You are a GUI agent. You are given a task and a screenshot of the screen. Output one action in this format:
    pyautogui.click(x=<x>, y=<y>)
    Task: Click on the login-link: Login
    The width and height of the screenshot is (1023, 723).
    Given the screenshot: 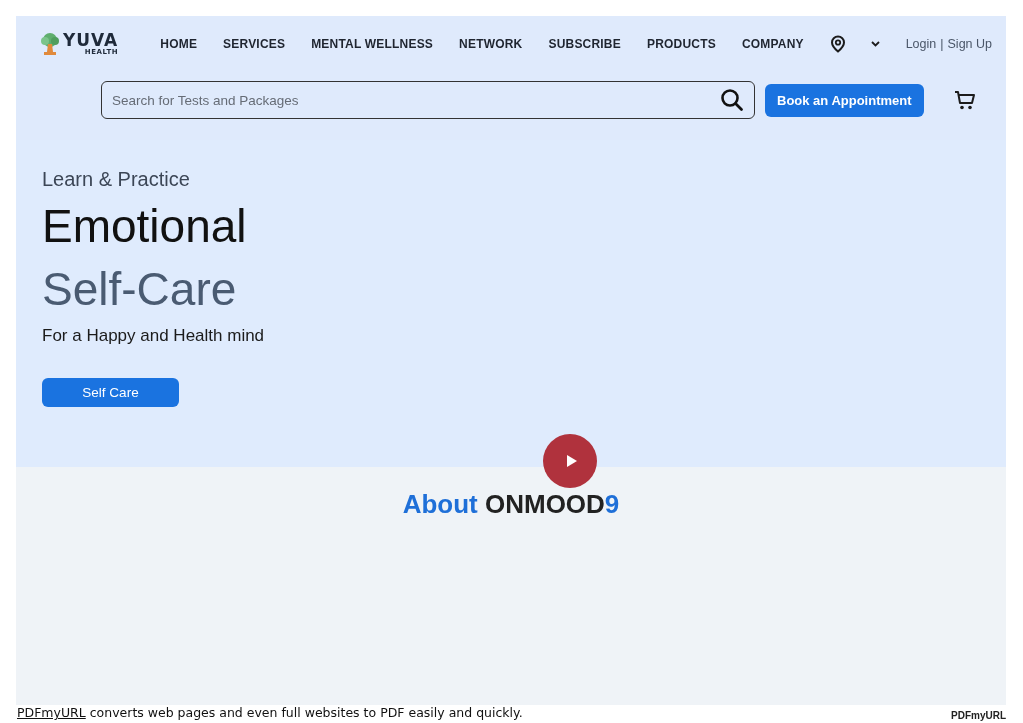 What is the action you would take?
    pyautogui.click(x=921, y=44)
    